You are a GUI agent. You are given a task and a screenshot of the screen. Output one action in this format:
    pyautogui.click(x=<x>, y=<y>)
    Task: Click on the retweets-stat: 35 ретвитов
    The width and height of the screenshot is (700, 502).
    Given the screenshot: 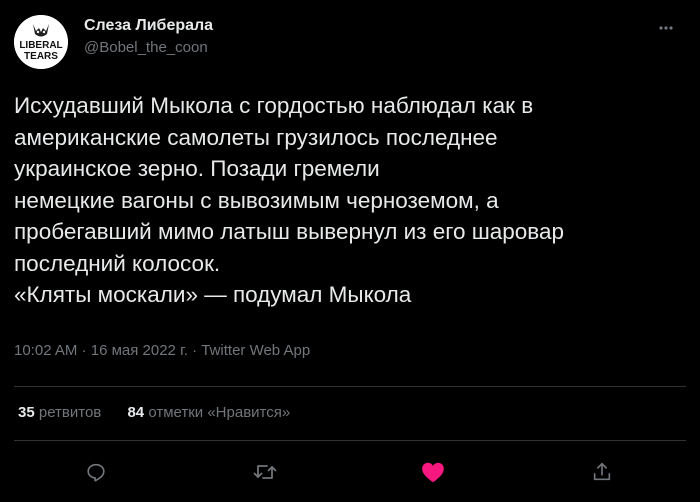 What is the action you would take?
    pyautogui.click(x=59, y=412)
    